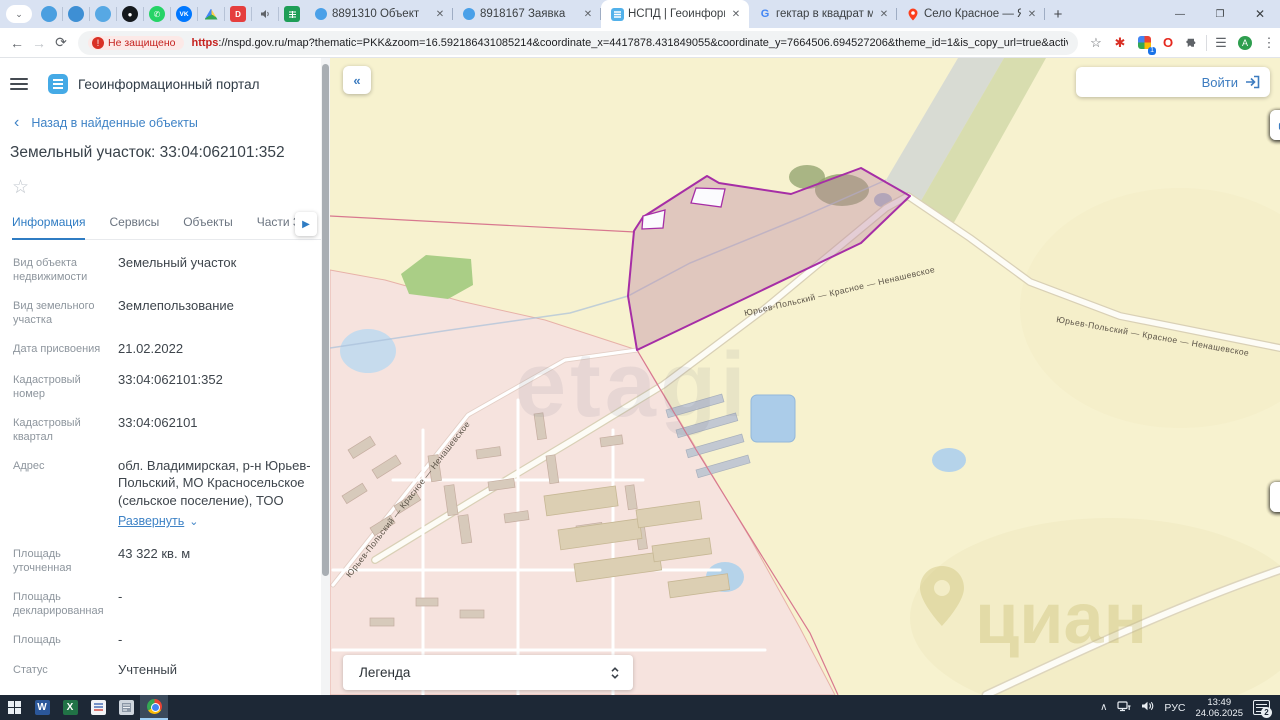  Describe the element at coordinates (68, 602) in the screenshot. I see `field-row: Площадь декларированная -` at that location.